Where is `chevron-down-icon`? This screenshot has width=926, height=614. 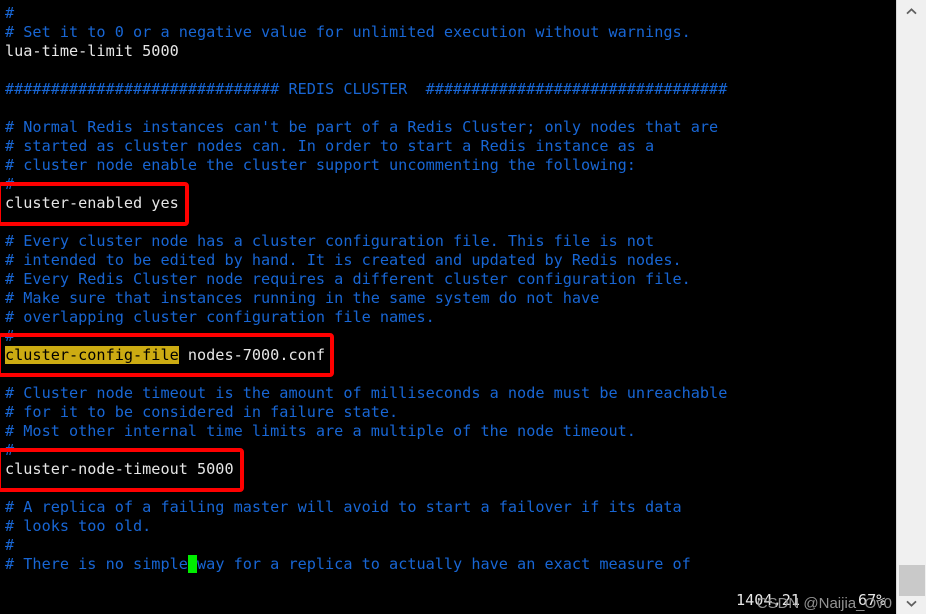 chevron-down-icon is located at coordinates (911, 603).